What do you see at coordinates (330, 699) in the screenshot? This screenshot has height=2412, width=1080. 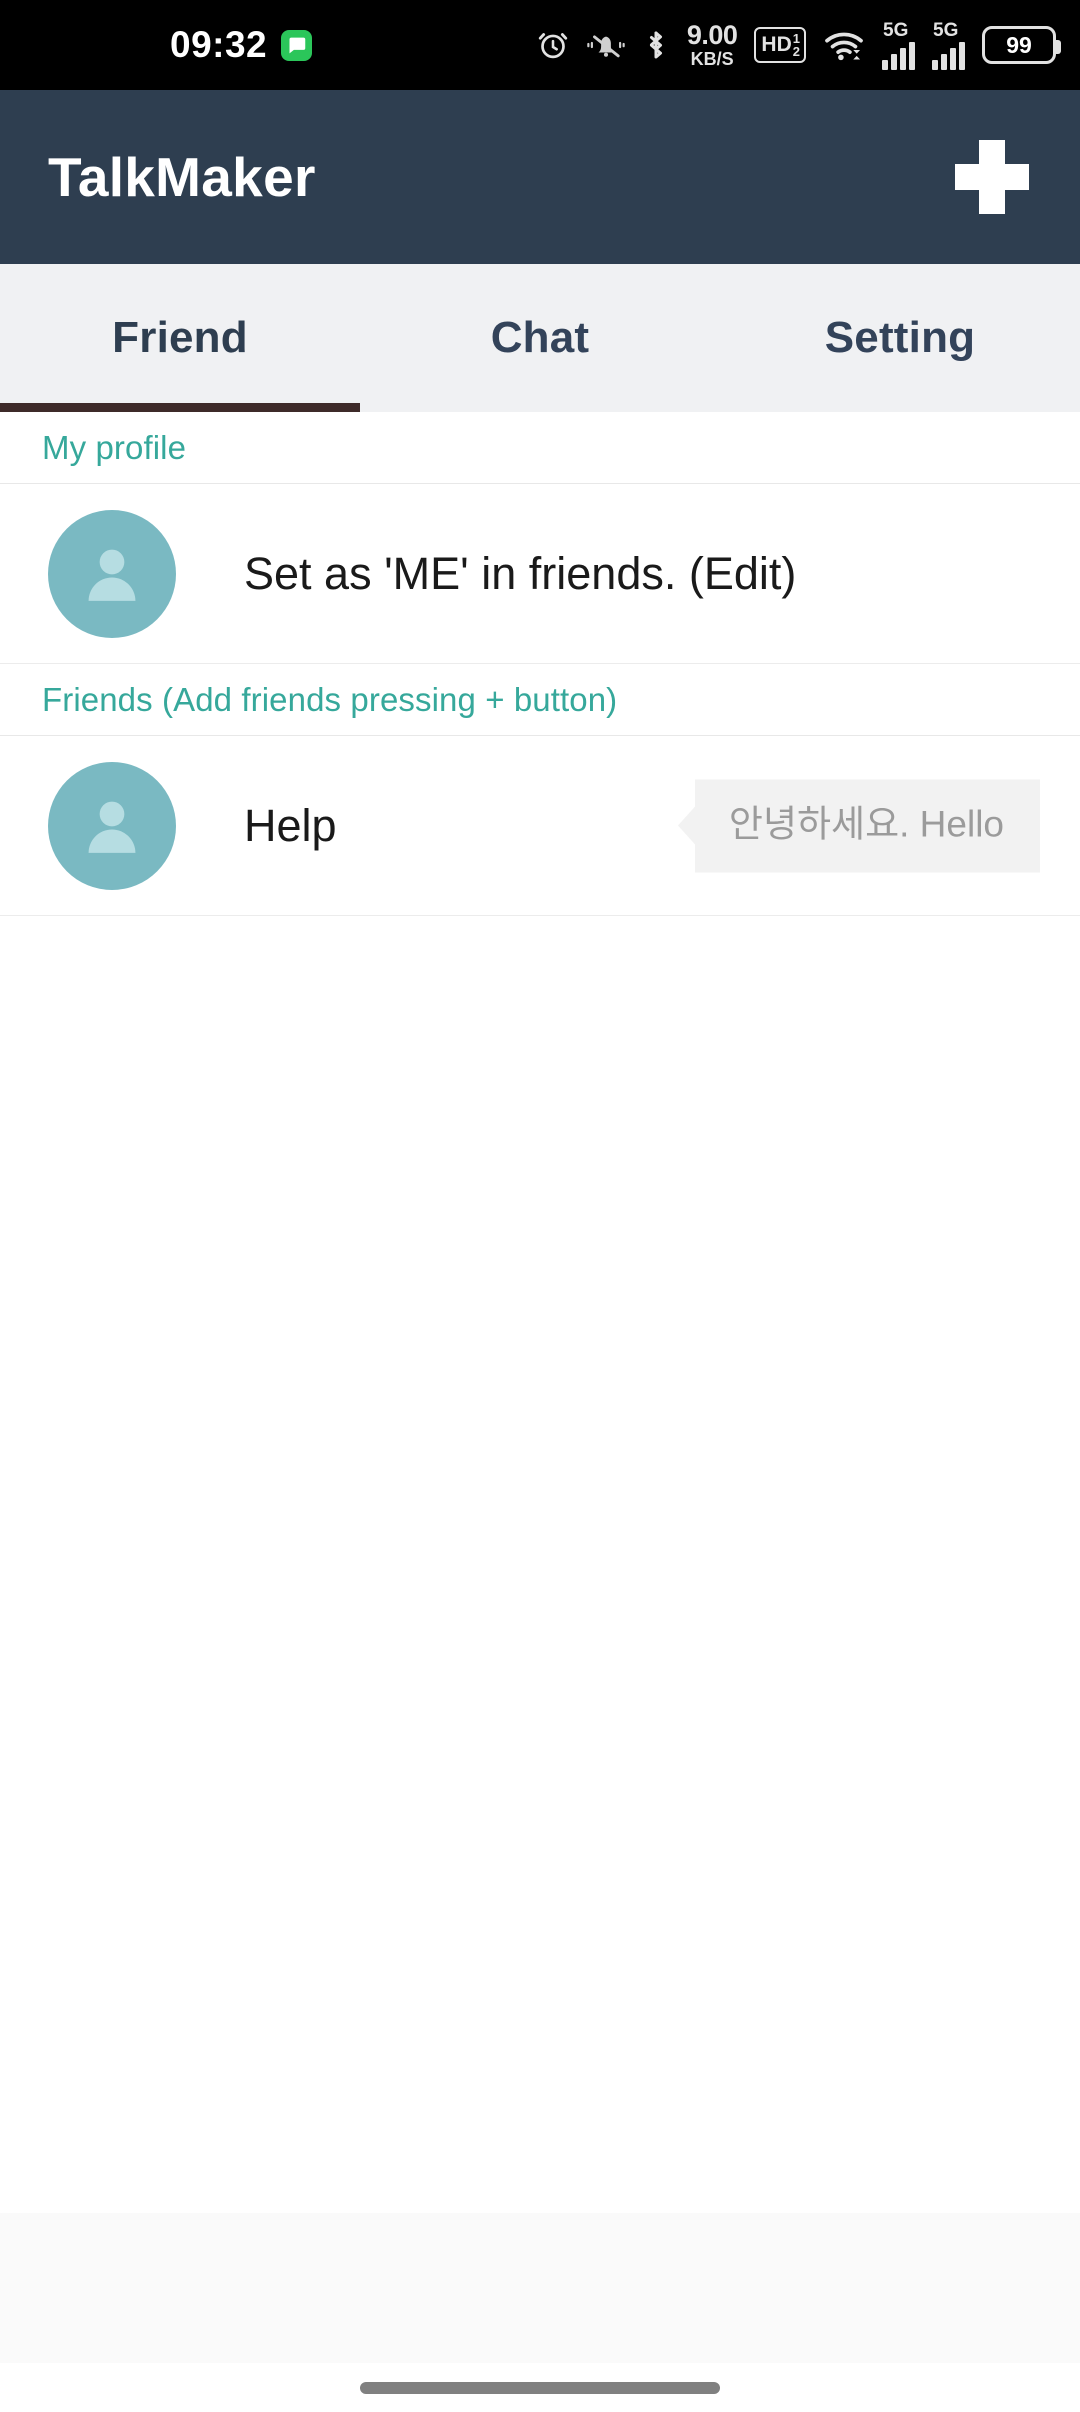 I see `section-header-label: Friends (Add friends pressing + button)` at bounding box center [330, 699].